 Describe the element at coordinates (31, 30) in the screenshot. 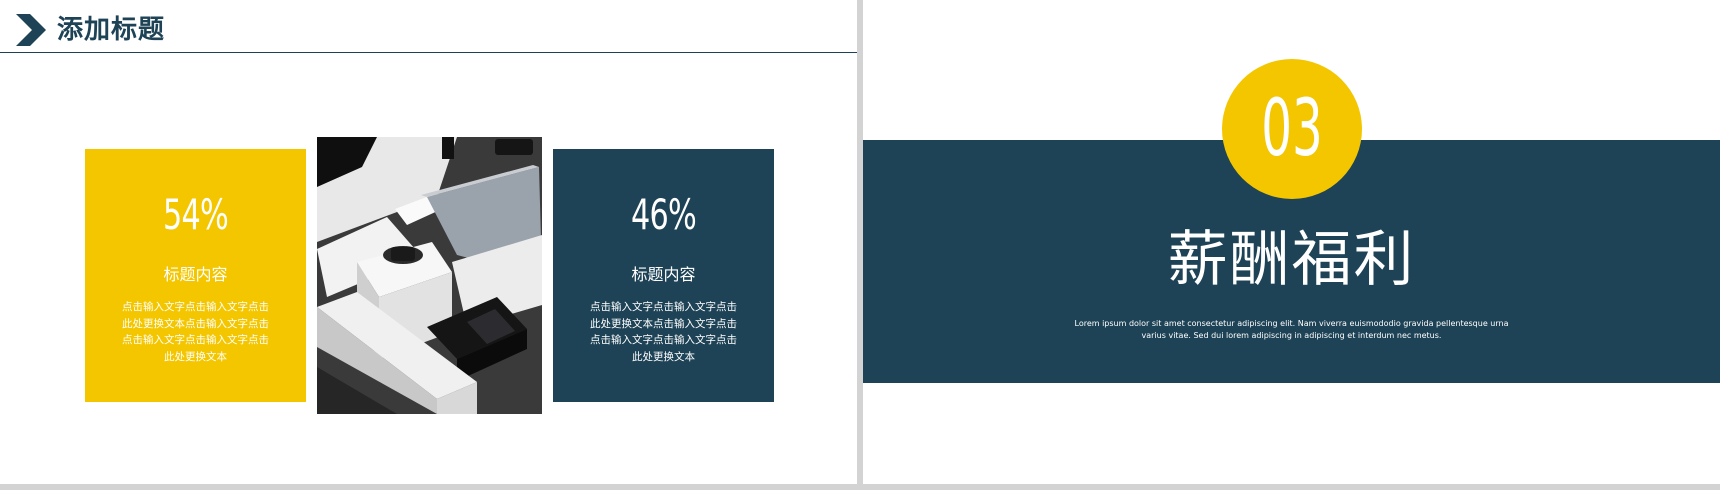

I see `chevron-right-icon` at that location.